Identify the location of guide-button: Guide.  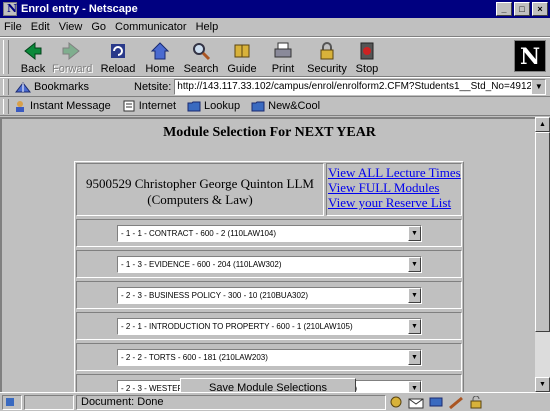
(242, 58).